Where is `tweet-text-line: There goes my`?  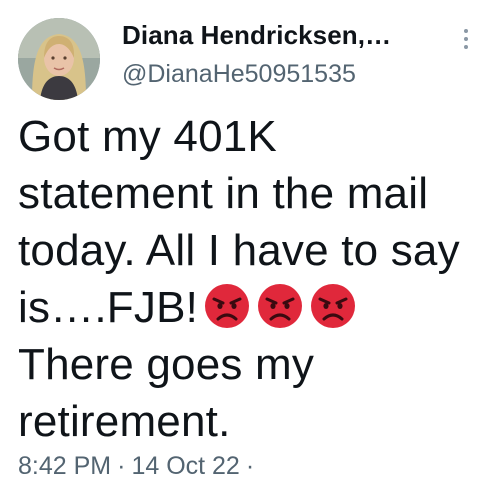
tweet-text-line: There goes my is located at coordinates (166, 364).